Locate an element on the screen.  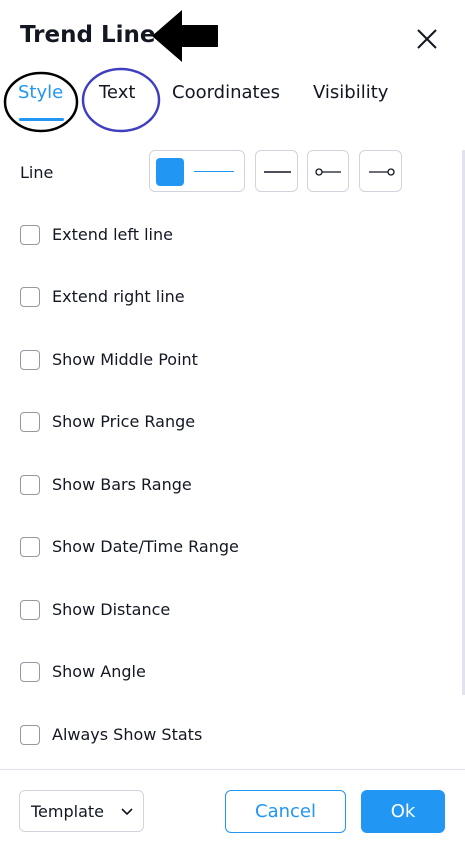
option-label: Always Show Stats is located at coordinates (127, 734).